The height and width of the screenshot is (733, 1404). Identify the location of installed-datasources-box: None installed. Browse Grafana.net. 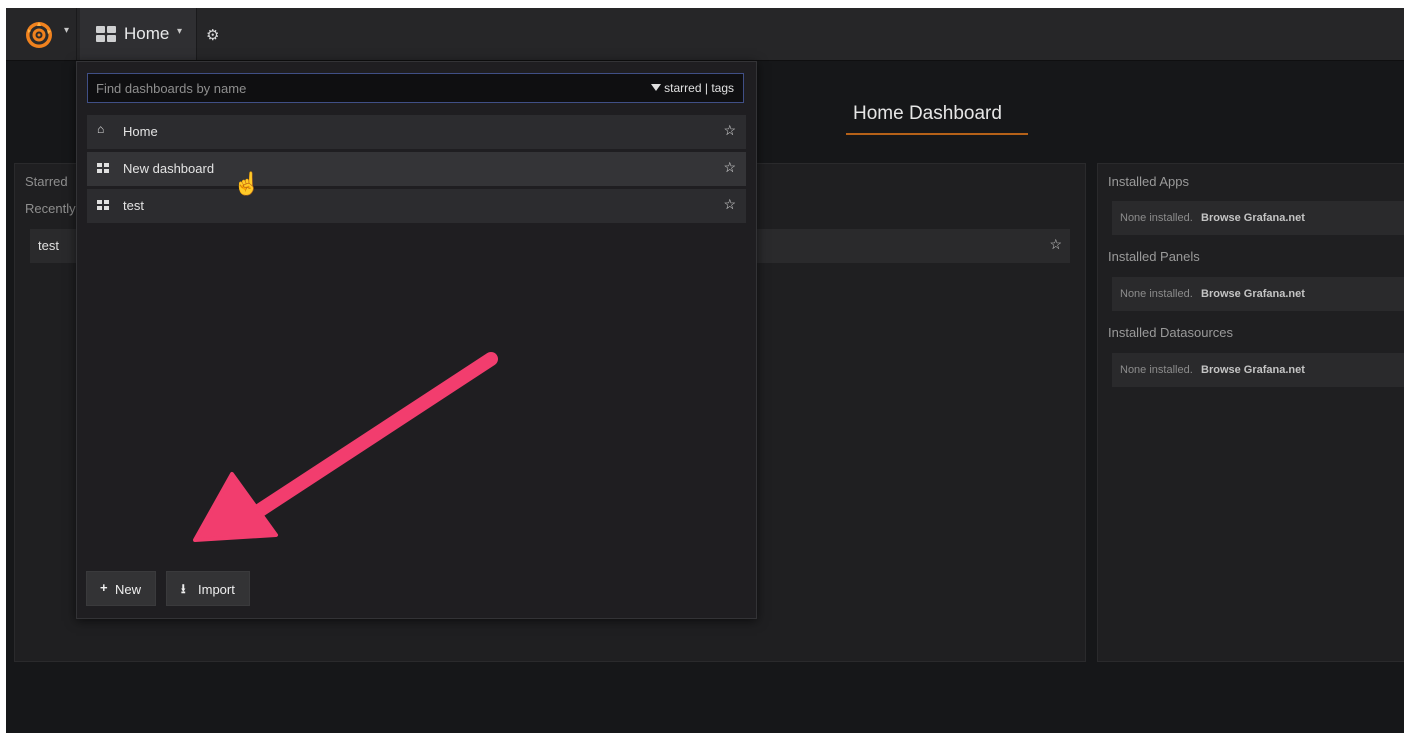
(1258, 370).